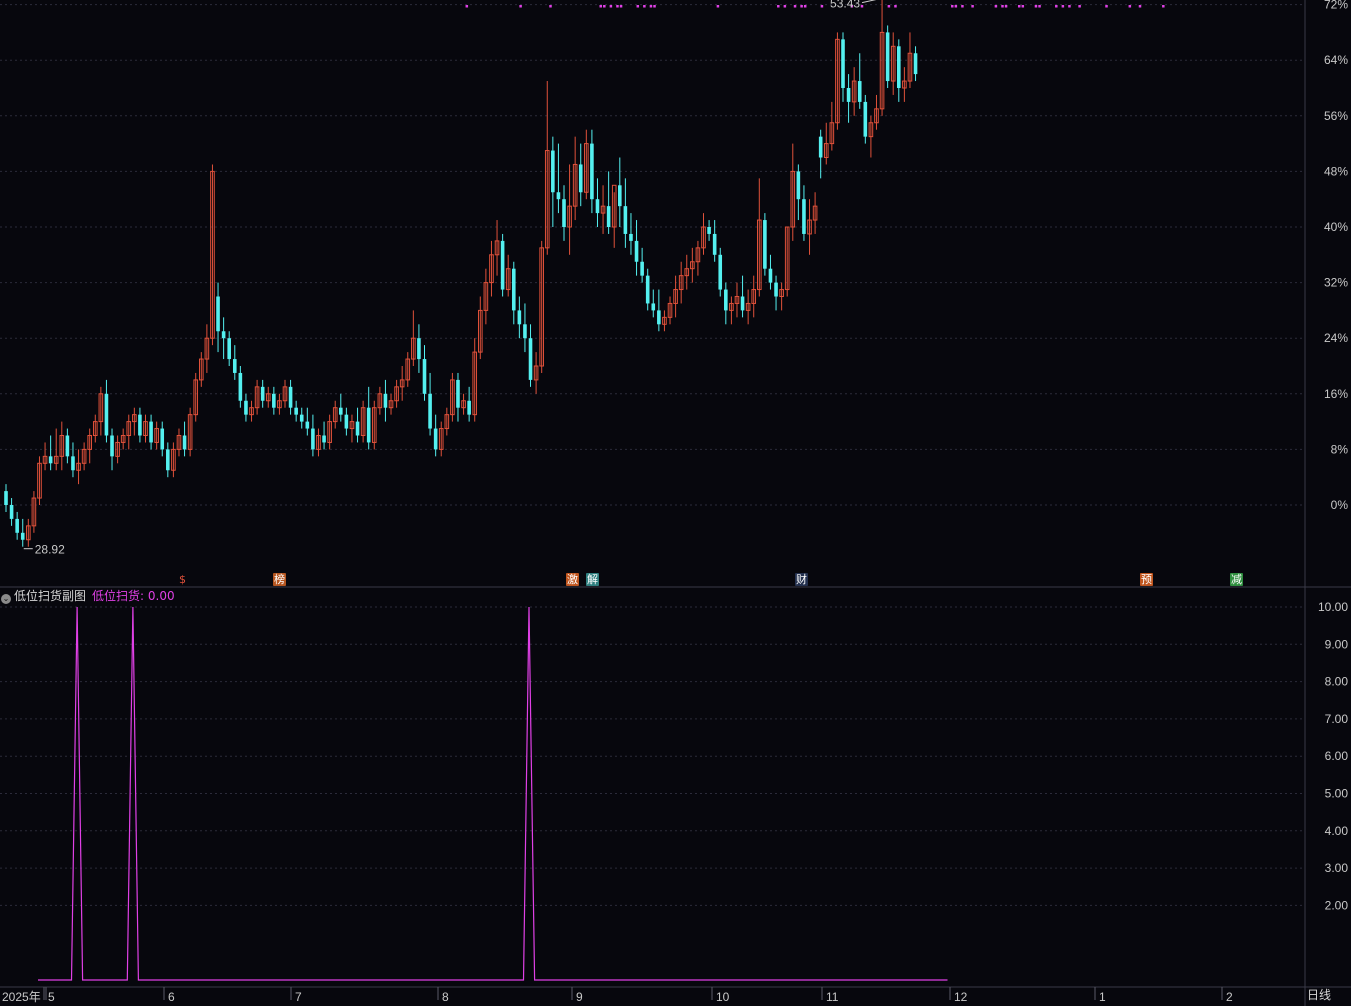 Image resolution: width=1351 pixels, height=1006 pixels. Describe the element at coordinates (1102, 997) in the screenshot. I see `x-tick-label: 1` at that location.